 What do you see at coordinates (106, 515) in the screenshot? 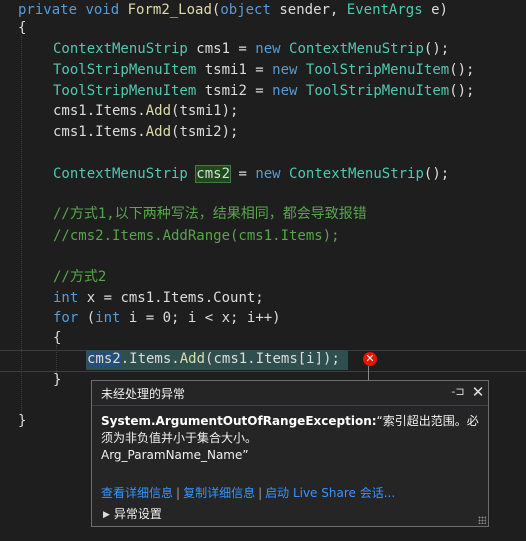
I see `triangle-right-icon: ▶` at bounding box center [106, 515].